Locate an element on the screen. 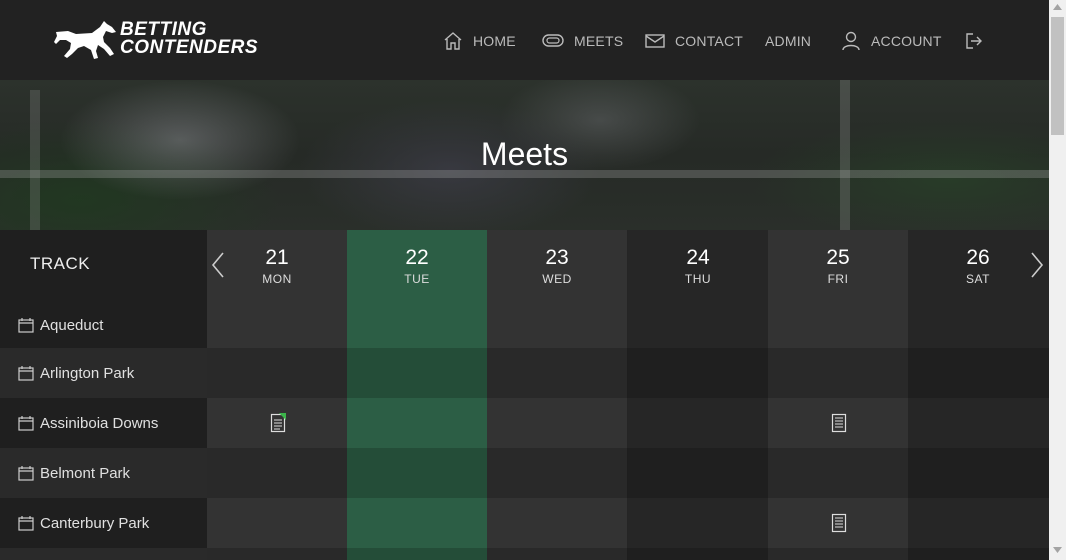  day-name: TUE is located at coordinates (417, 279).